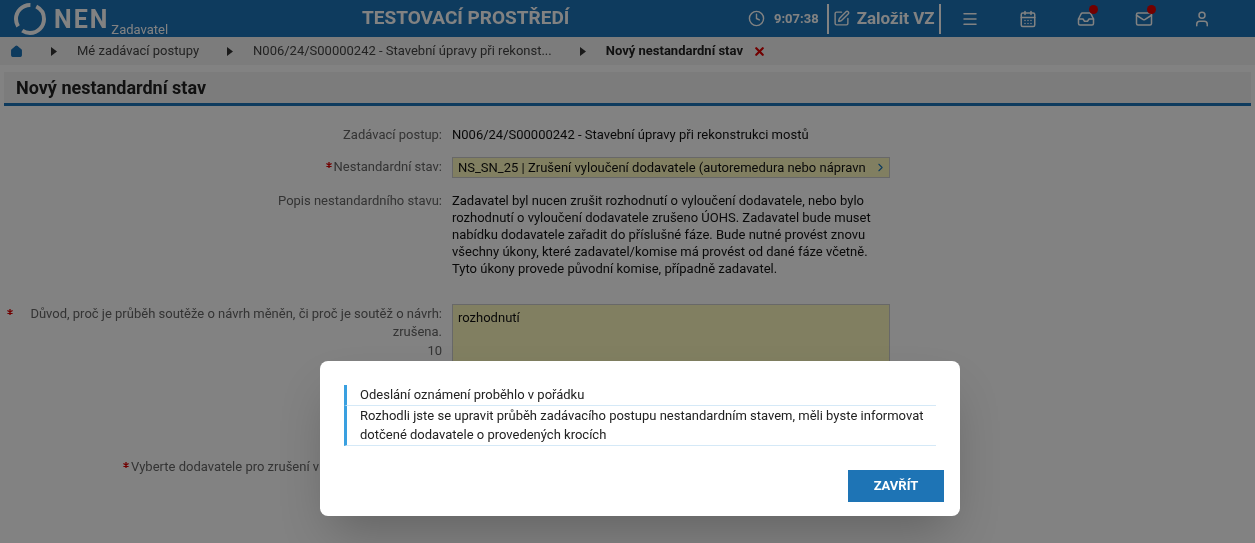 Image resolution: width=1255 pixels, height=543 pixels. I want to click on calendar-icon, so click(1027, 18).